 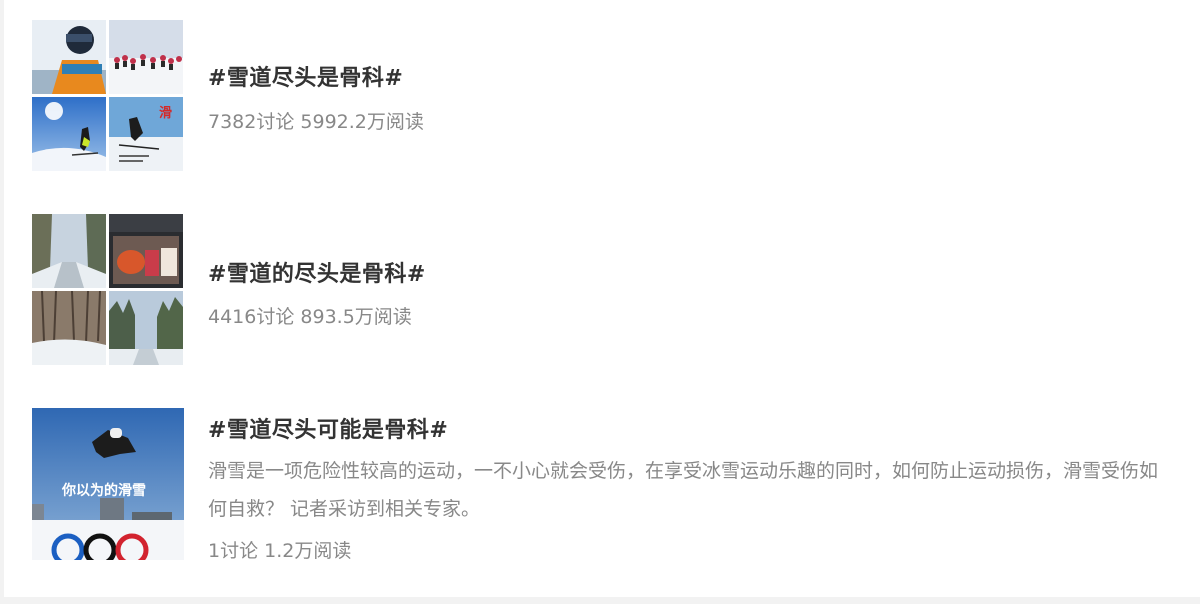 What do you see at coordinates (305, 76) in the screenshot?
I see `topic-title-1: #雪道尽头是骨科#` at bounding box center [305, 76].